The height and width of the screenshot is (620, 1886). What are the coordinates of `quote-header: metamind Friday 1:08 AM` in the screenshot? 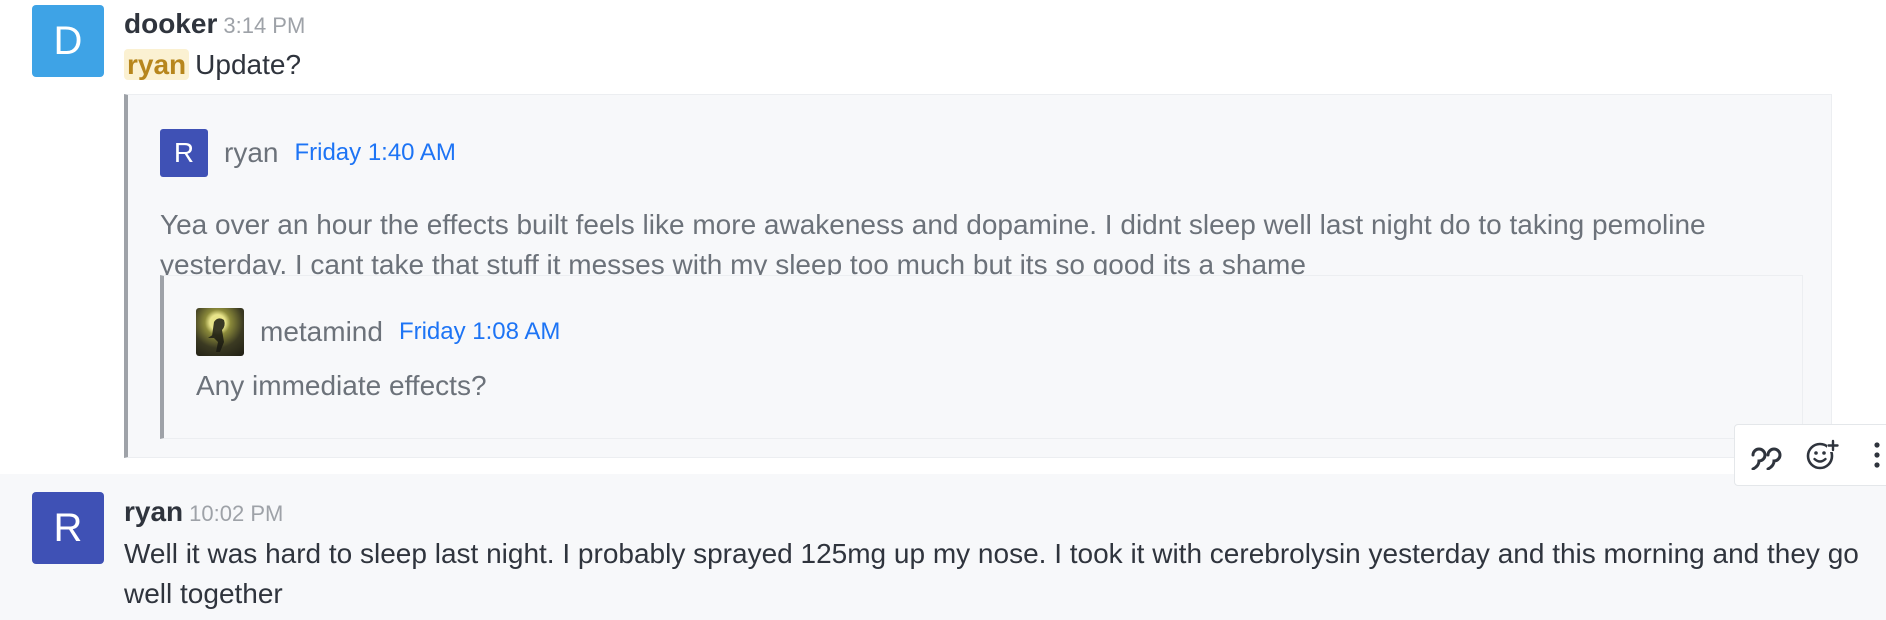 It's located at (378, 332).